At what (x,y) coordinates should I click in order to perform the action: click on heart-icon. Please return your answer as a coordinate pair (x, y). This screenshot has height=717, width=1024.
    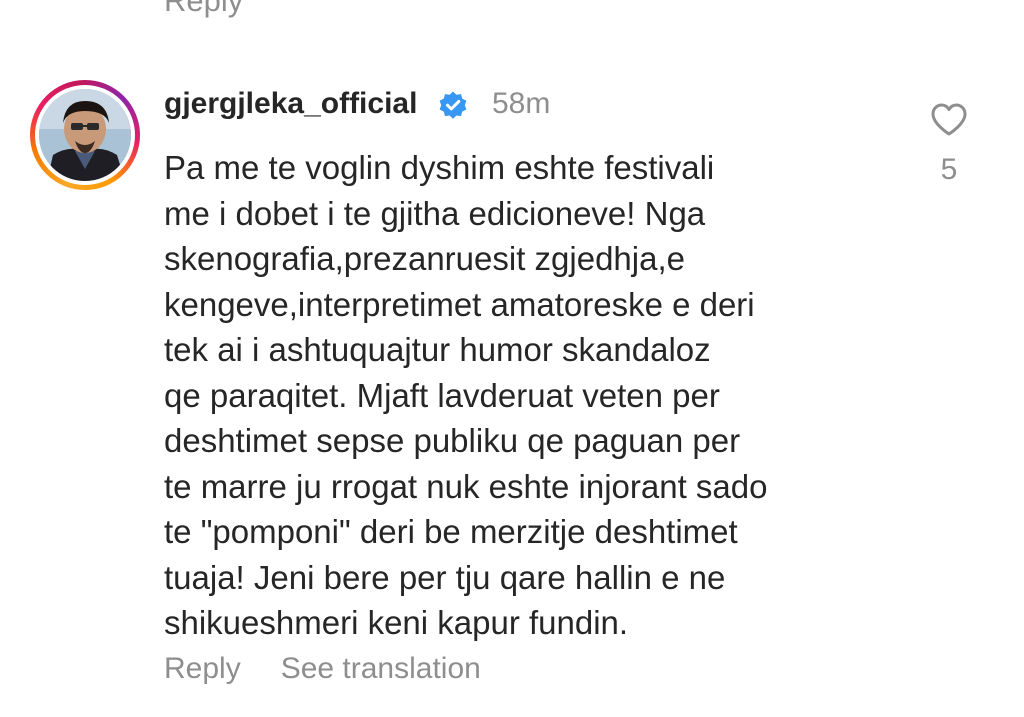
    Looking at the image, I should click on (949, 120).